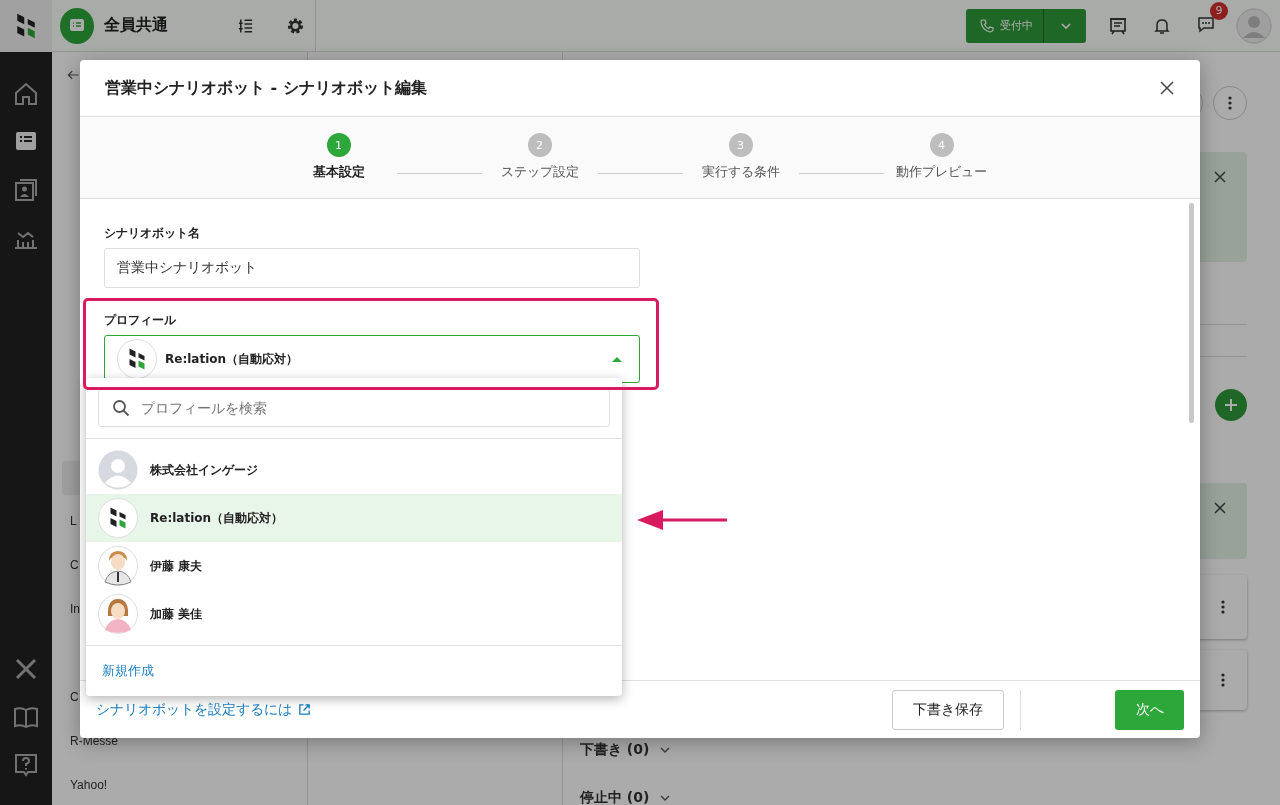 The image size is (1280, 805). What do you see at coordinates (140, 320) in the screenshot?
I see `field-label: プロフィール` at bounding box center [140, 320].